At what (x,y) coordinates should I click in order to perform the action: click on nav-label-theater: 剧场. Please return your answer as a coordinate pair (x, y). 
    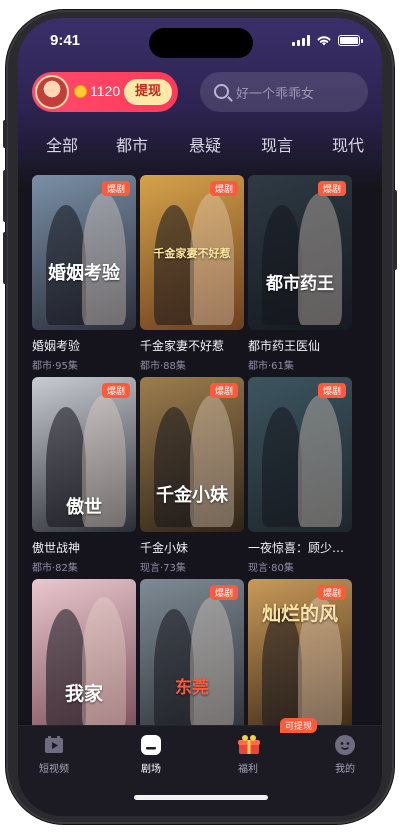
    Looking at the image, I should click on (151, 769).